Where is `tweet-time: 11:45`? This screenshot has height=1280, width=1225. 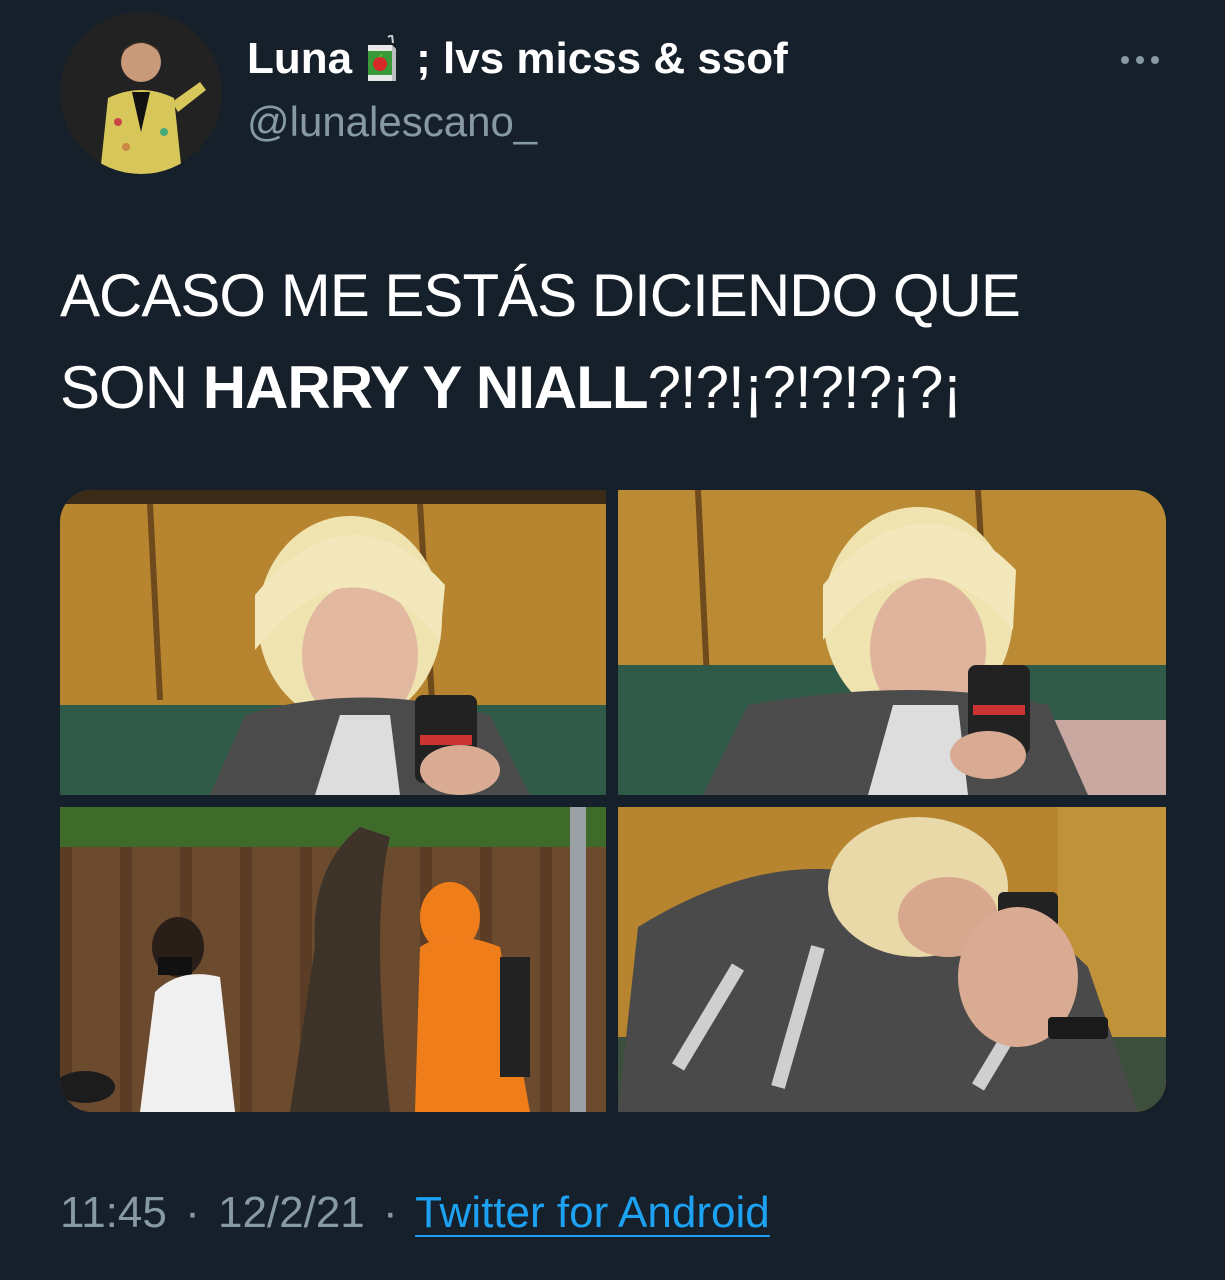
tweet-time: 11:45 is located at coordinates (113, 1212).